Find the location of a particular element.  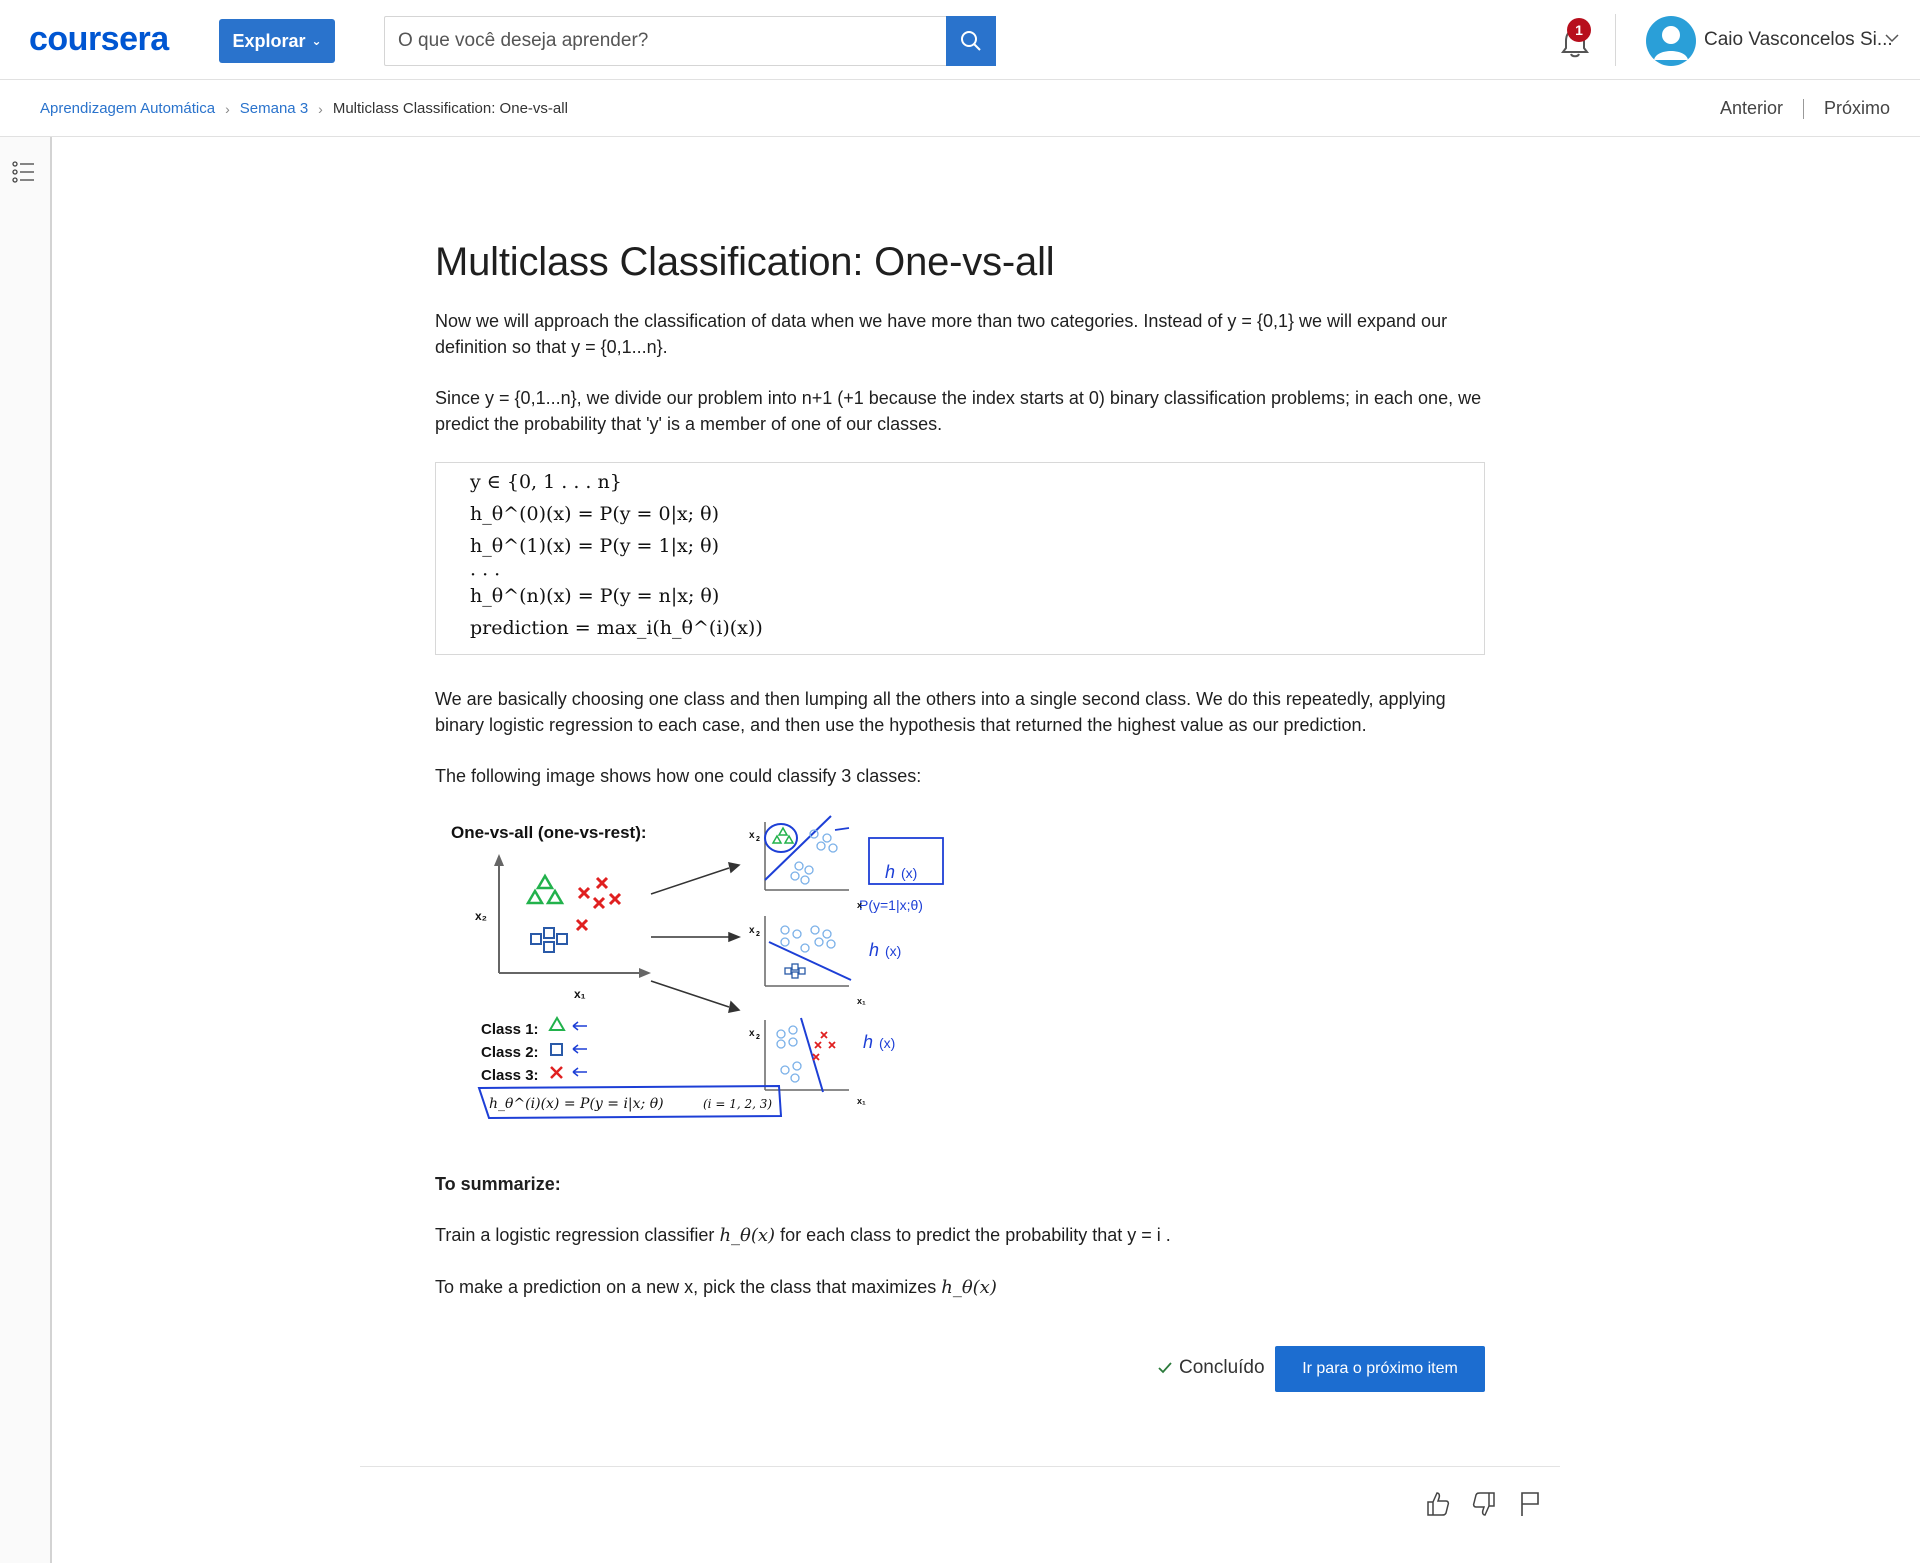

feedback-actions is located at coordinates (1484, 1504).